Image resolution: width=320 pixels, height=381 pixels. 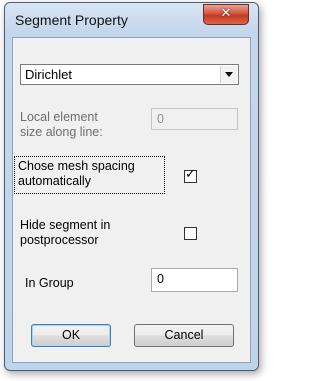 I want to click on hide-segment-checkbox, so click(x=190, y=233).